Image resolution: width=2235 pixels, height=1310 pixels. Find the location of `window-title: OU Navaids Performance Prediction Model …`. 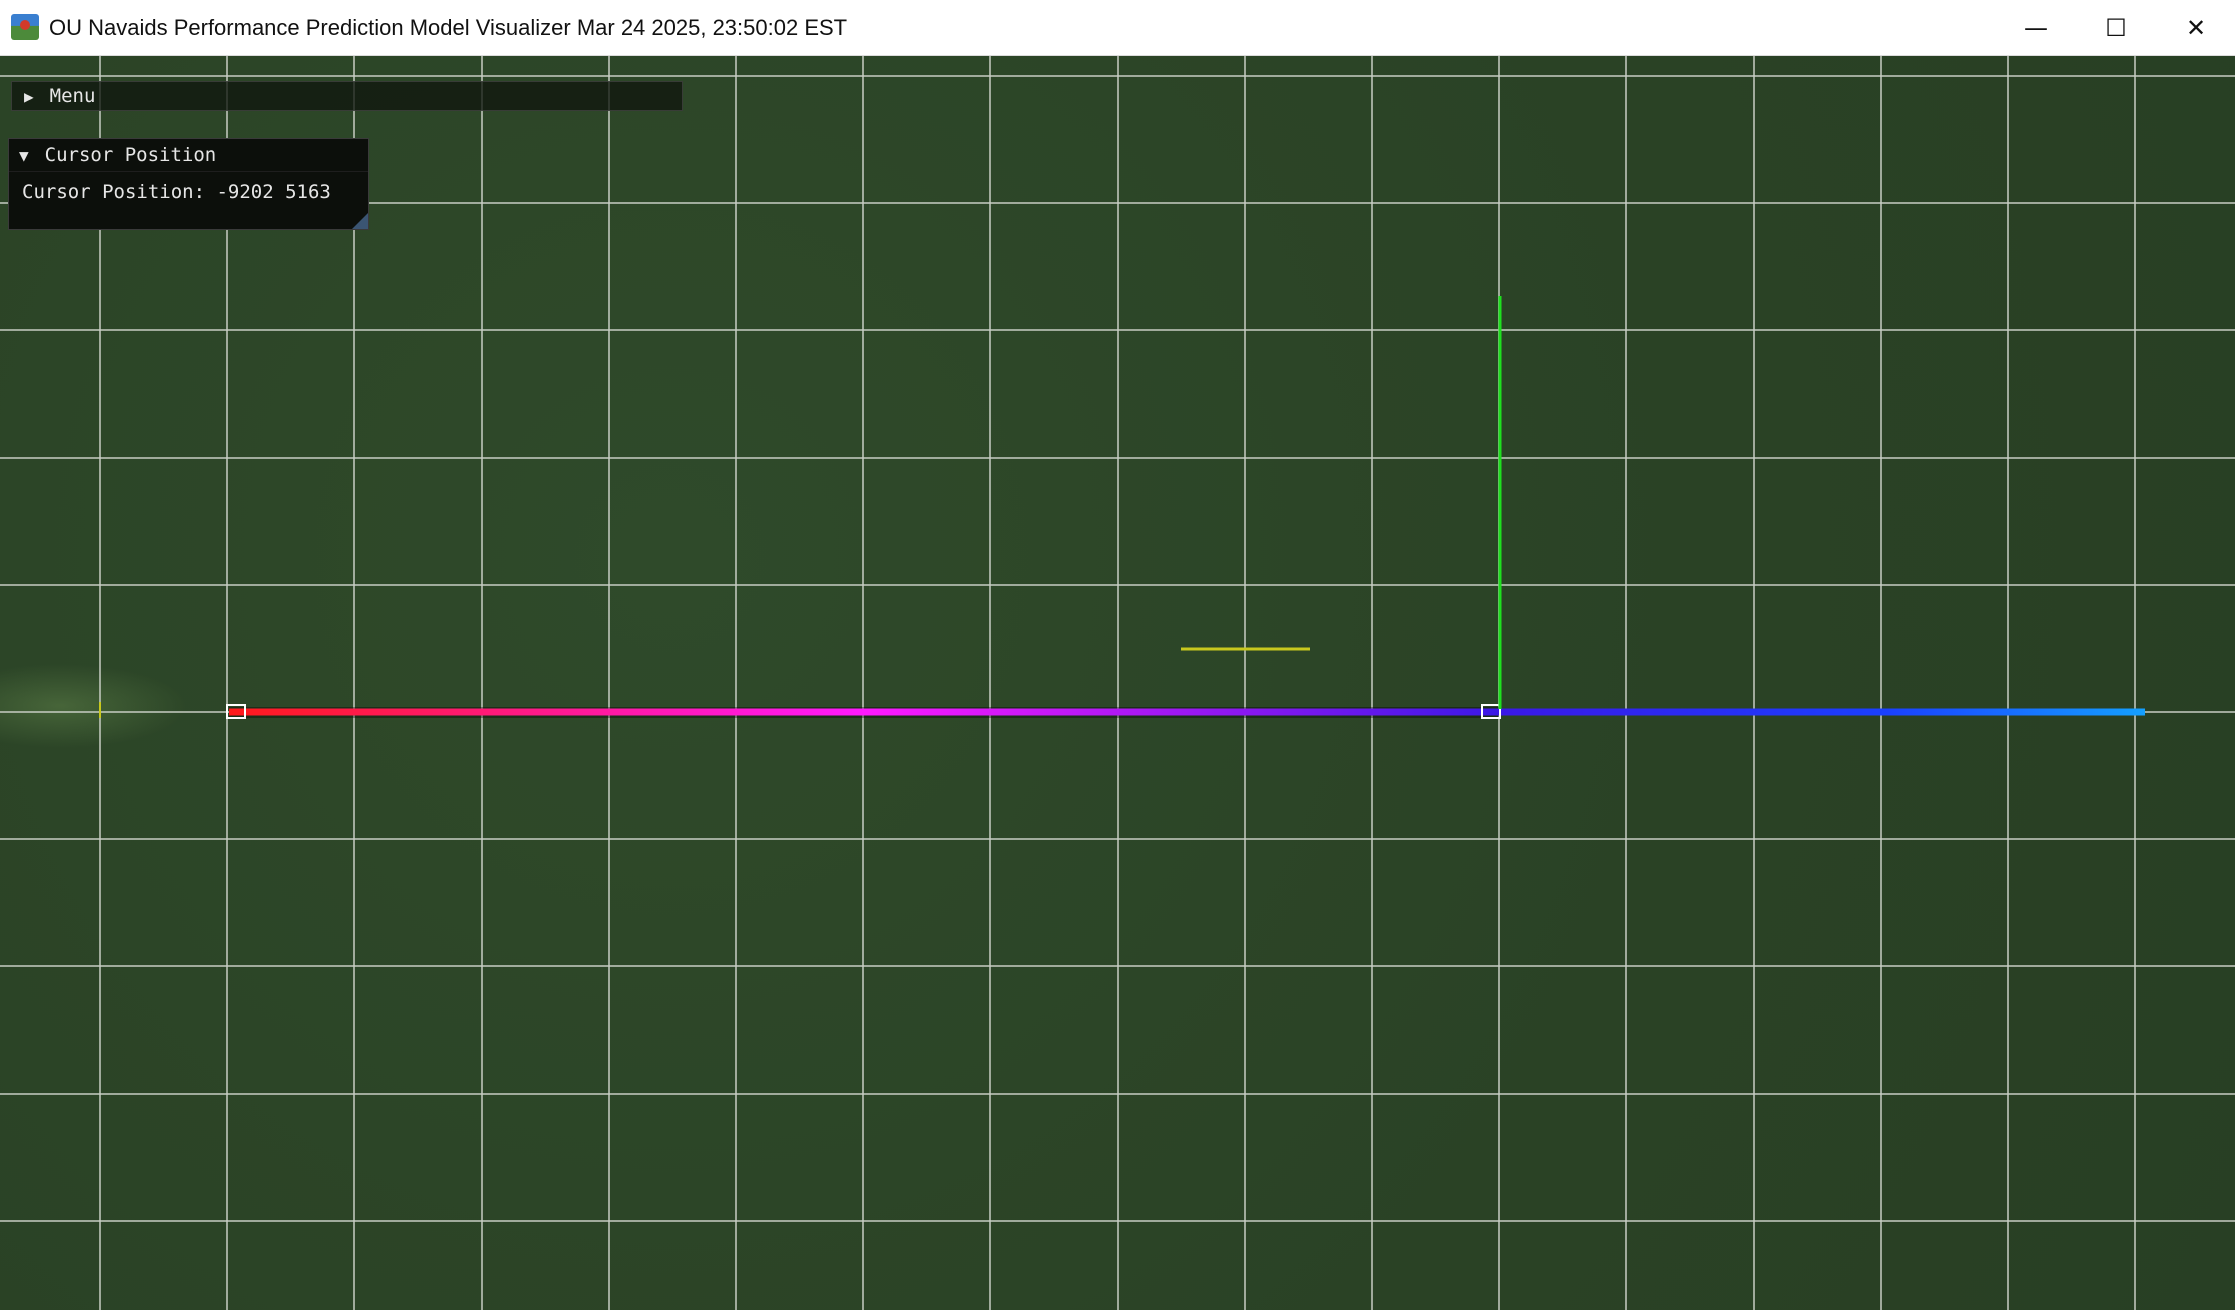

window-title: OU Navaids Performance Prediction Model … is located at coordinates (448, 27).